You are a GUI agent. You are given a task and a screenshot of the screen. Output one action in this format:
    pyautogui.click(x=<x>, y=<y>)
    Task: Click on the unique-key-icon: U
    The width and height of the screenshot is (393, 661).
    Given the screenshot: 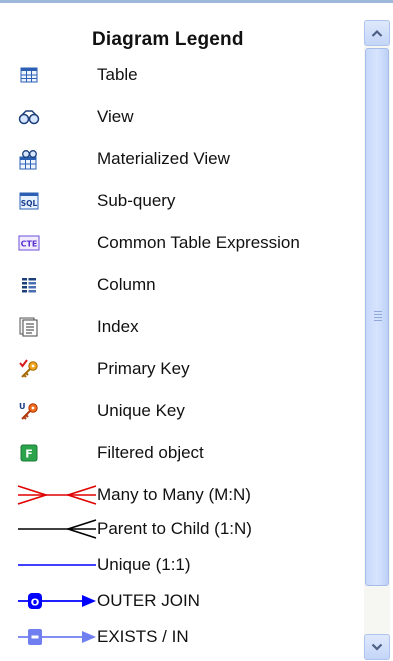 What is the action you would take?
    pyautogui.click(x=29, y=411)
    